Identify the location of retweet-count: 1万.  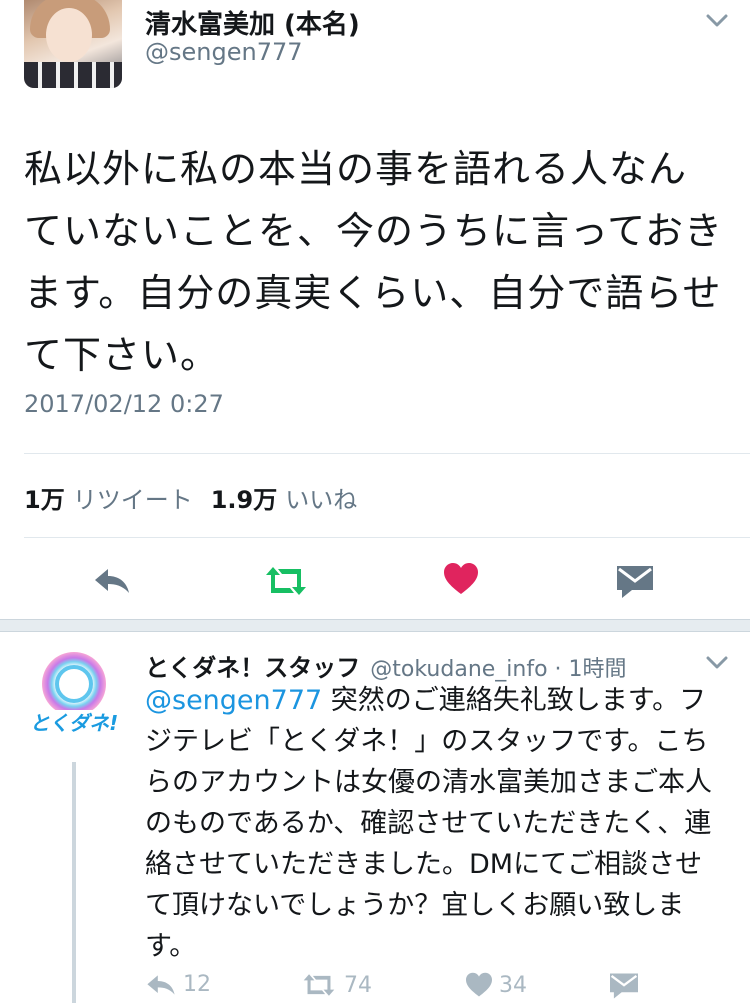
(44, 497).